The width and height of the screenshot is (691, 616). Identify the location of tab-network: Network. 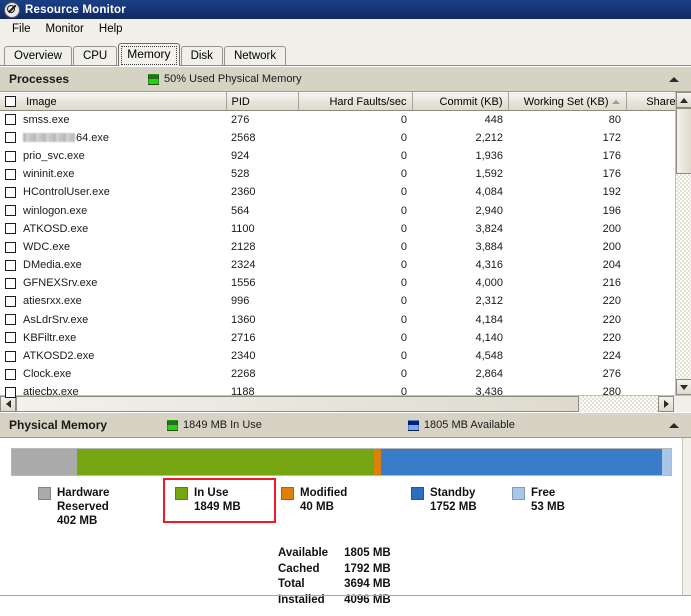
(255, 55).